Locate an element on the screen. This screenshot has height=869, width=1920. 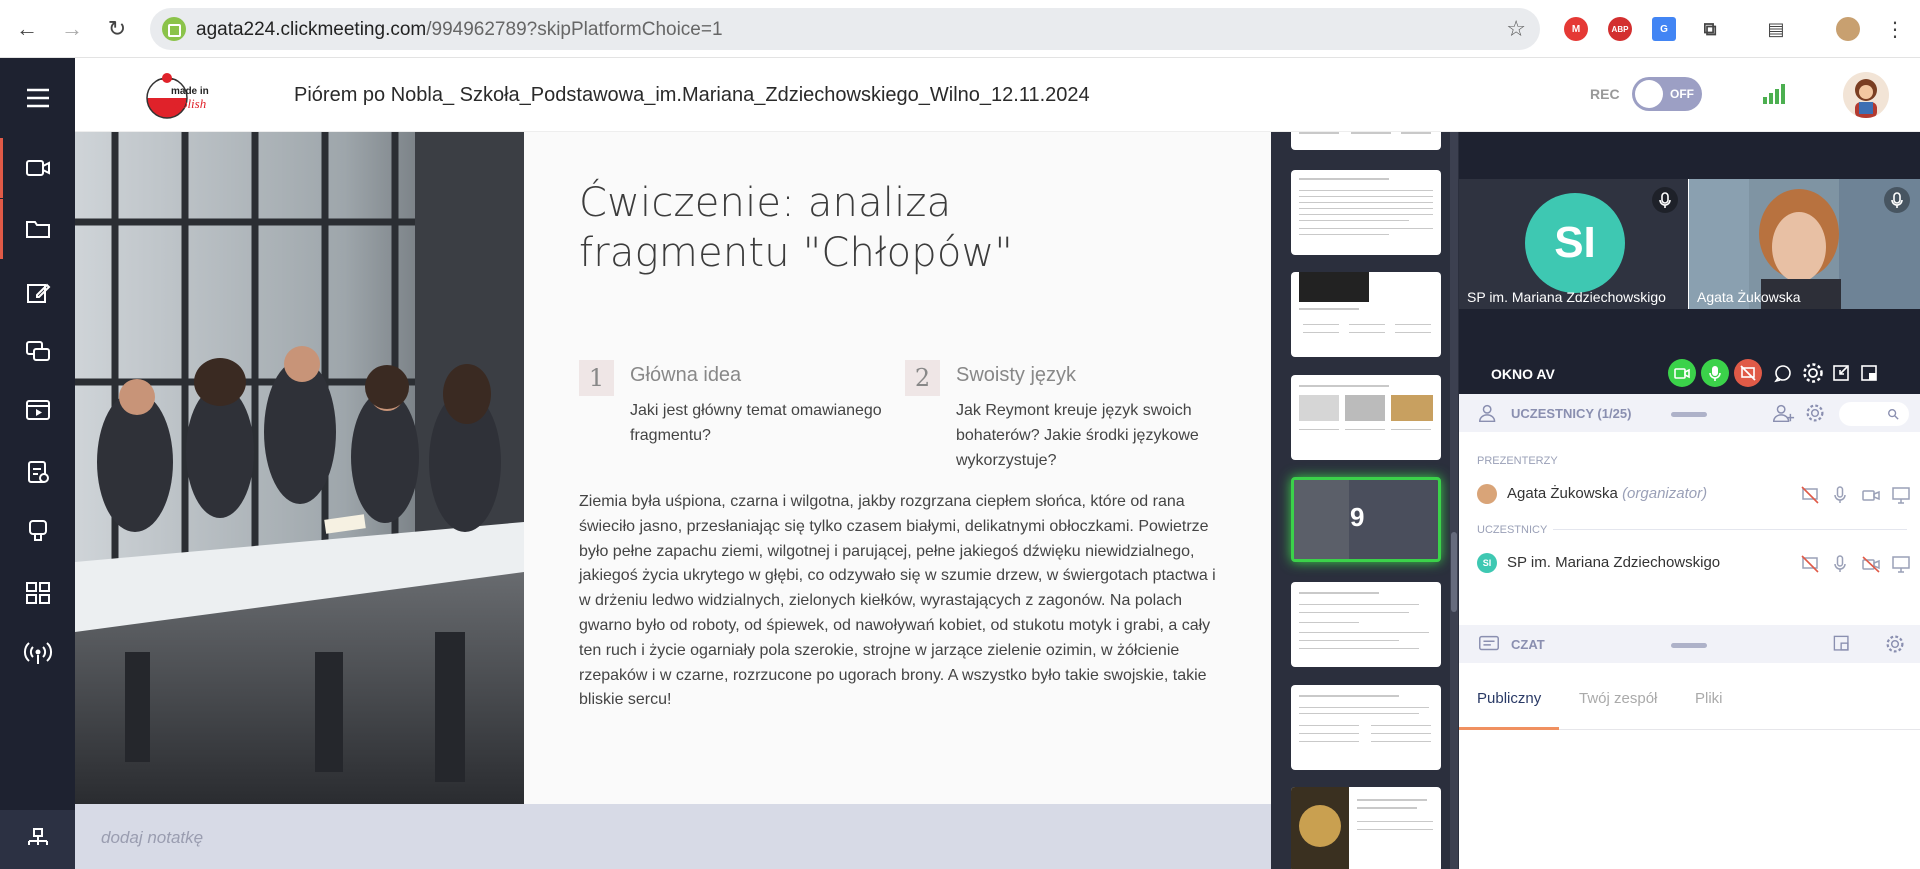
sidebar-item-broadcast is located at coordinates (37, 653).